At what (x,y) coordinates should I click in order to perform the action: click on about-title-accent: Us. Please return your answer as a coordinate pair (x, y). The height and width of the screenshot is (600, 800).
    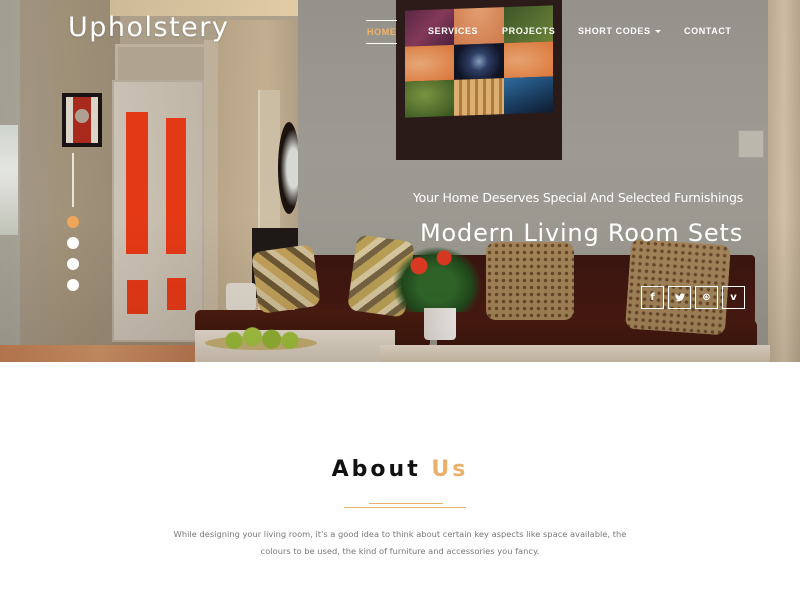
    Looking at the image, I should click on (450, 469).